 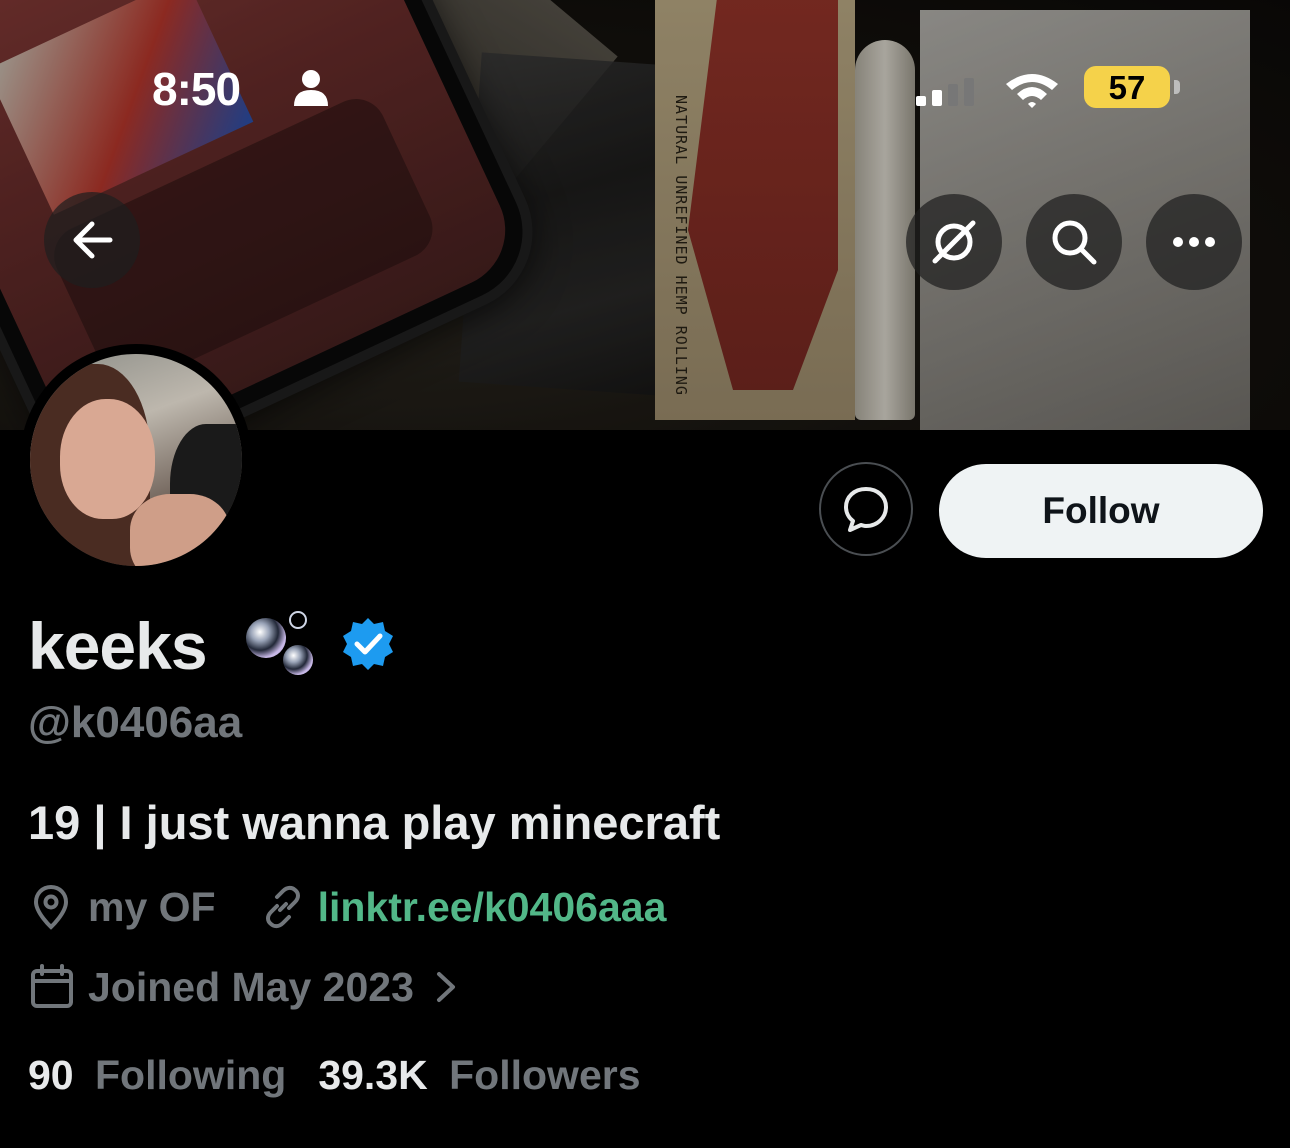 What do you see at coordinates (282, 907) in the screenshot?
I see `link-icon` at bounding box center [282, 907].